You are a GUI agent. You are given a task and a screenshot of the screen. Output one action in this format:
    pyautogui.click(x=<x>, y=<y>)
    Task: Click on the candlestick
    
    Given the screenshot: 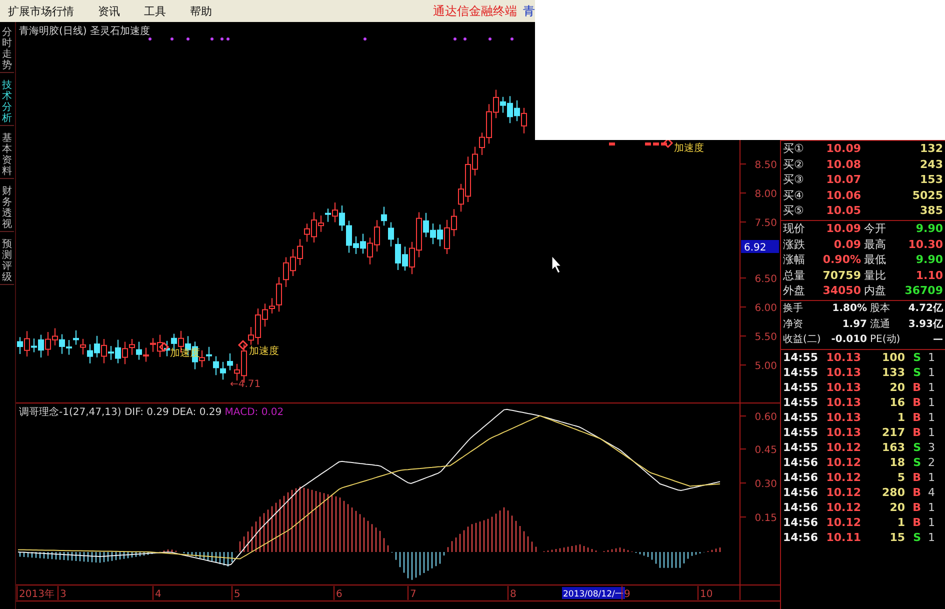 What is the action you would take?
    pyautogui.click(x=612, y=144)
    